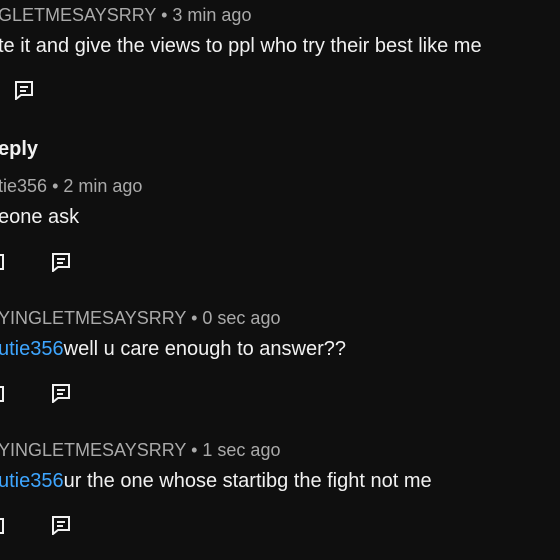 This screenshot has height=560, width=560. Describe the element at coordinates (19, 149) in the screenshot. I see `replies-header: eply` at that location.